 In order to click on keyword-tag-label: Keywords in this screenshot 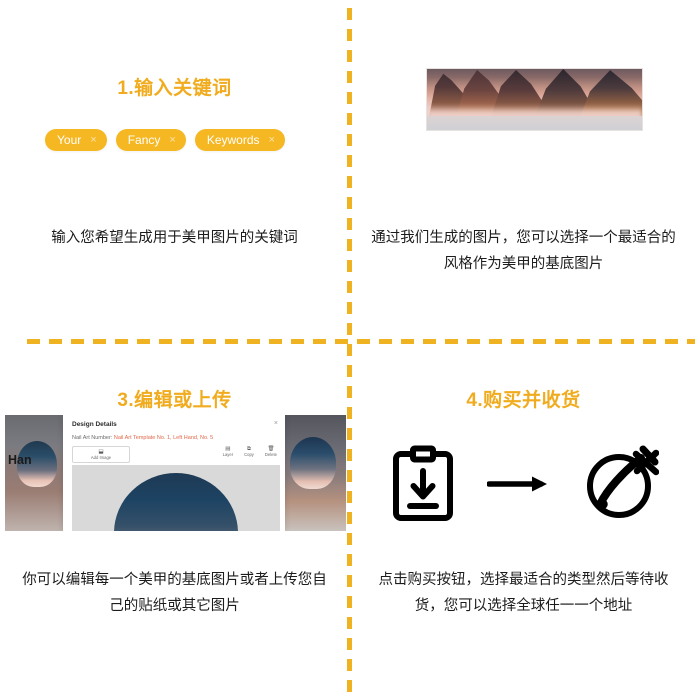, I will do `click(233, 140)`.